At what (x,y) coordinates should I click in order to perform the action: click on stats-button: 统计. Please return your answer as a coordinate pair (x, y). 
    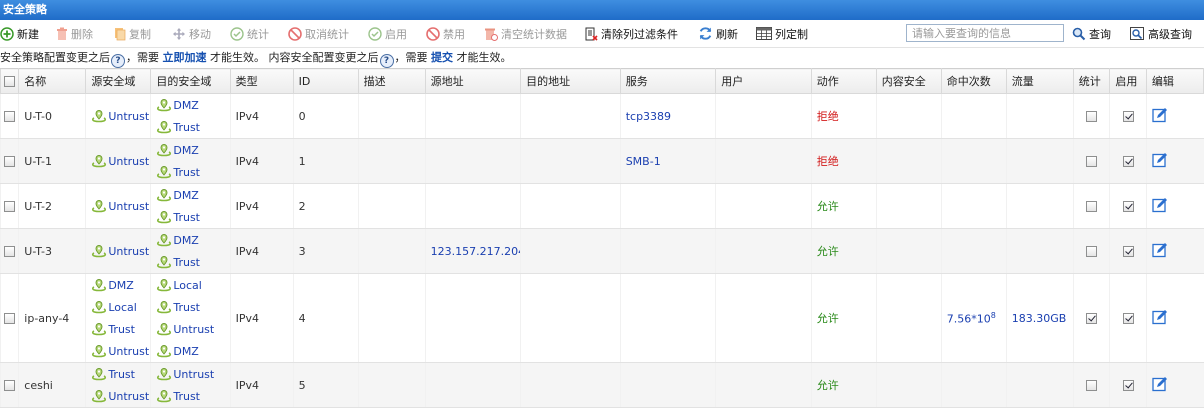
    Looking at the image, I should click on (249, 33).